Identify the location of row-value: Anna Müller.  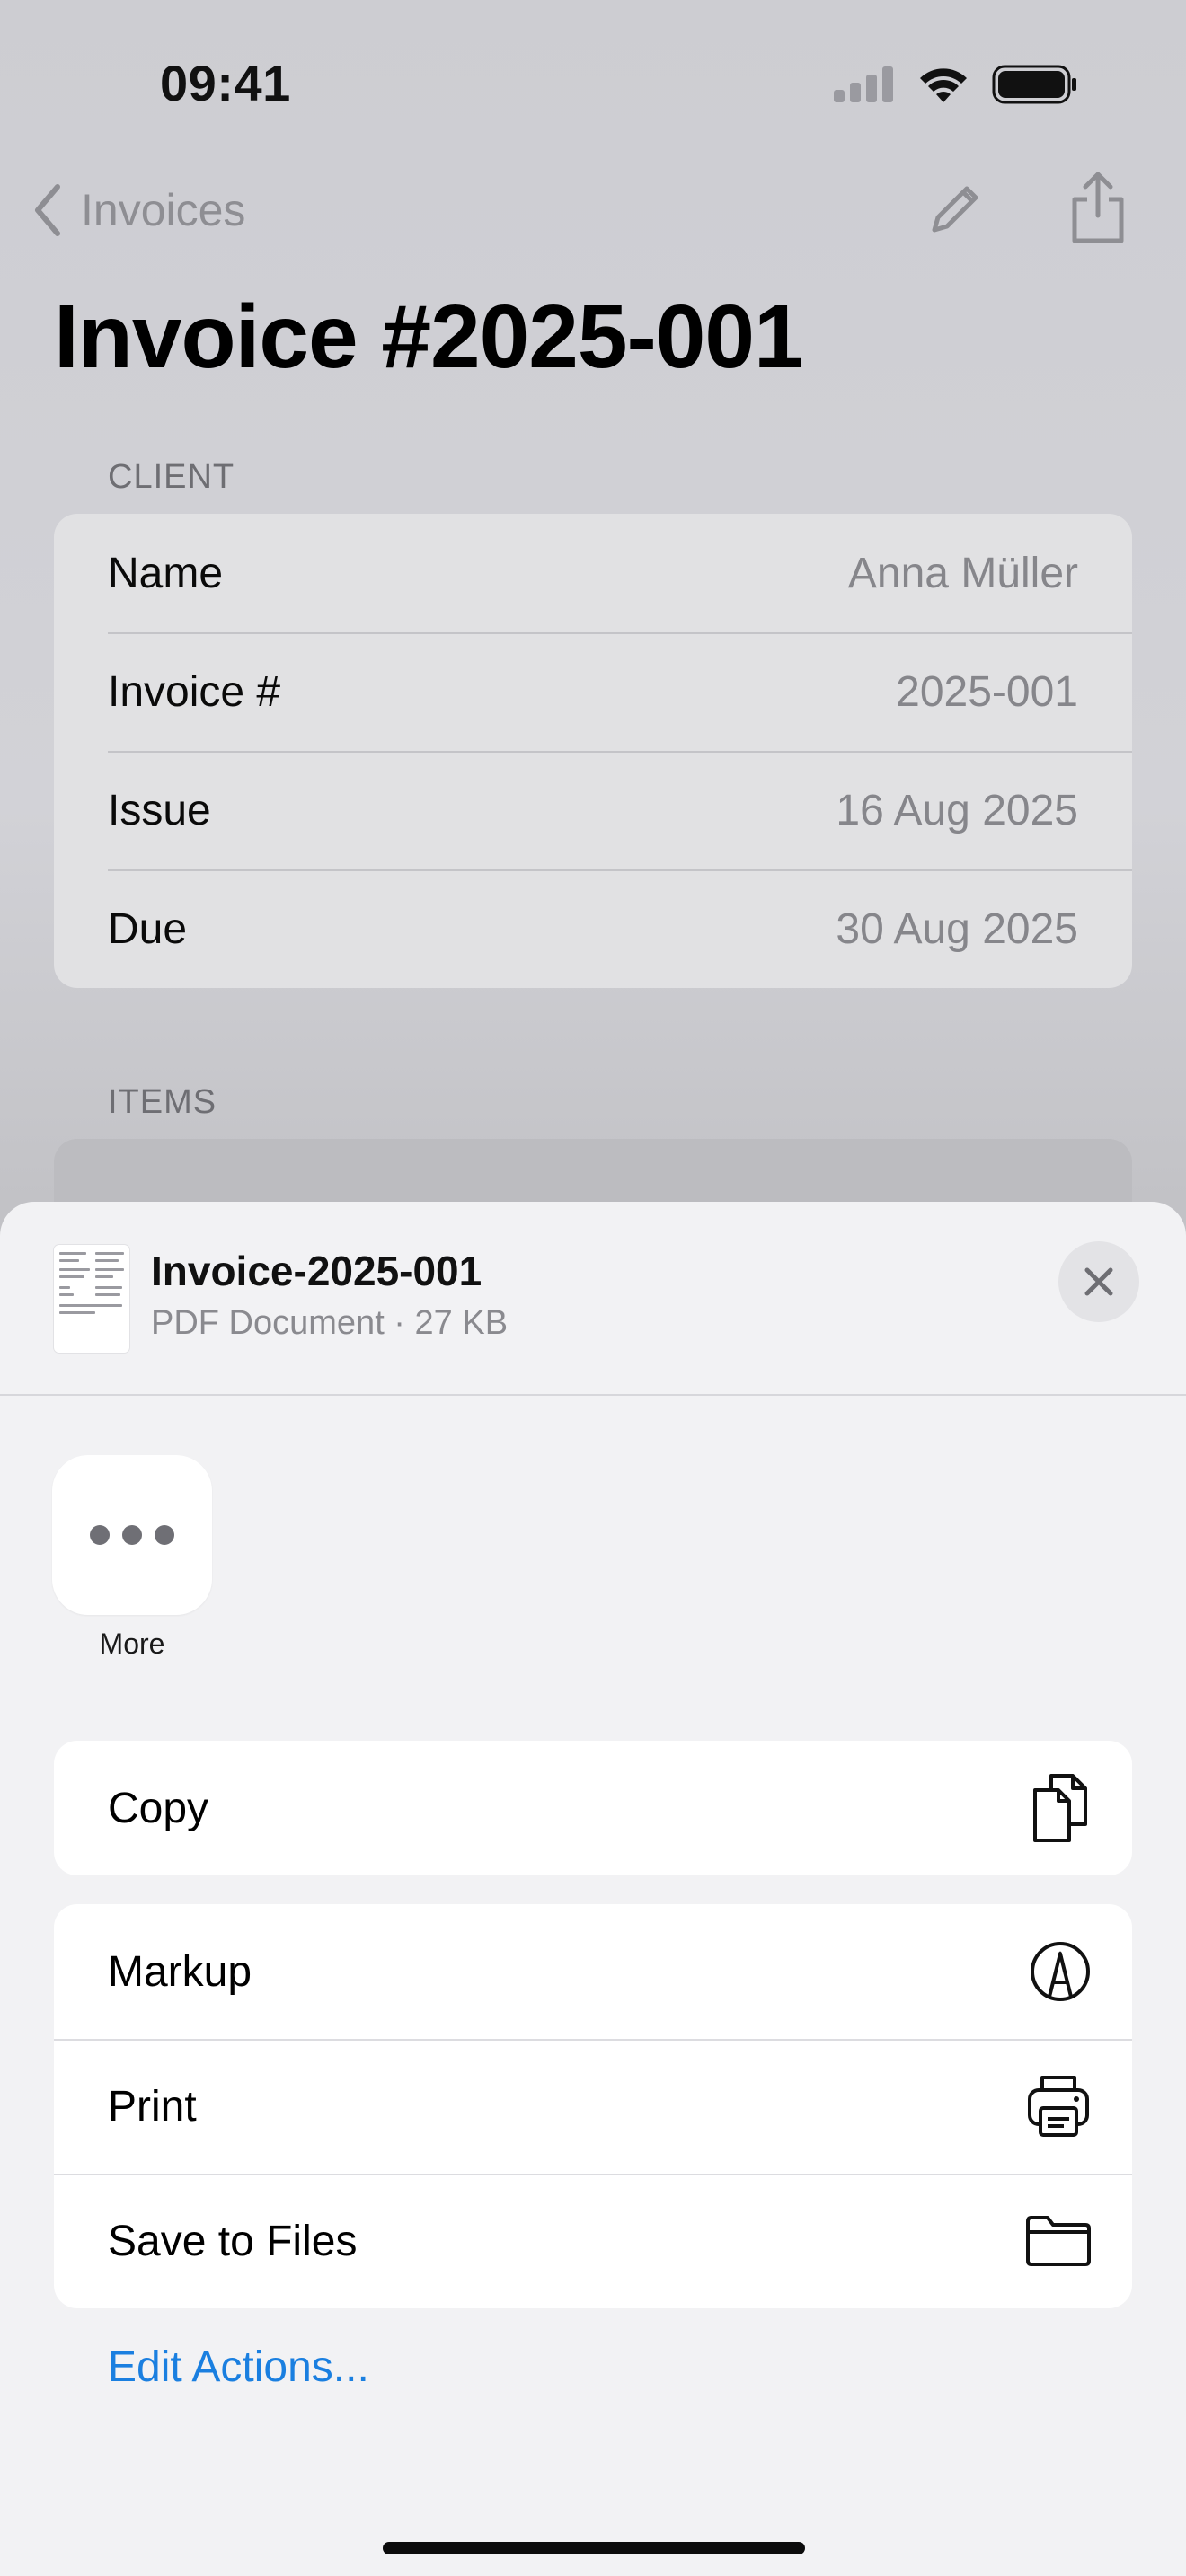
(962, 573).